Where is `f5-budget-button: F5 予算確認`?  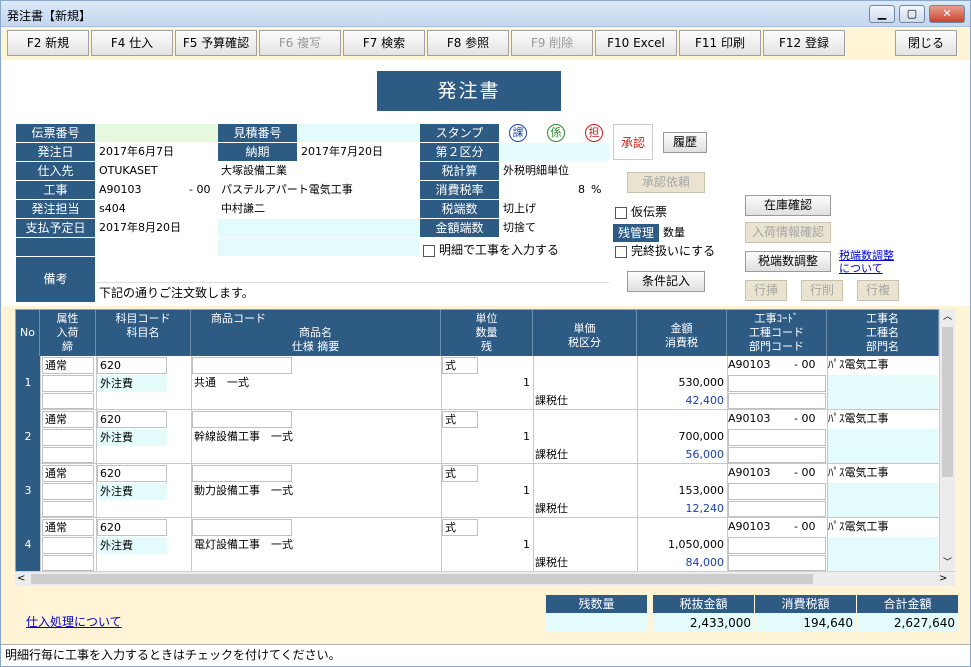
f5-budget-button: F5 予算確認 is located at coordinates (216, 43).